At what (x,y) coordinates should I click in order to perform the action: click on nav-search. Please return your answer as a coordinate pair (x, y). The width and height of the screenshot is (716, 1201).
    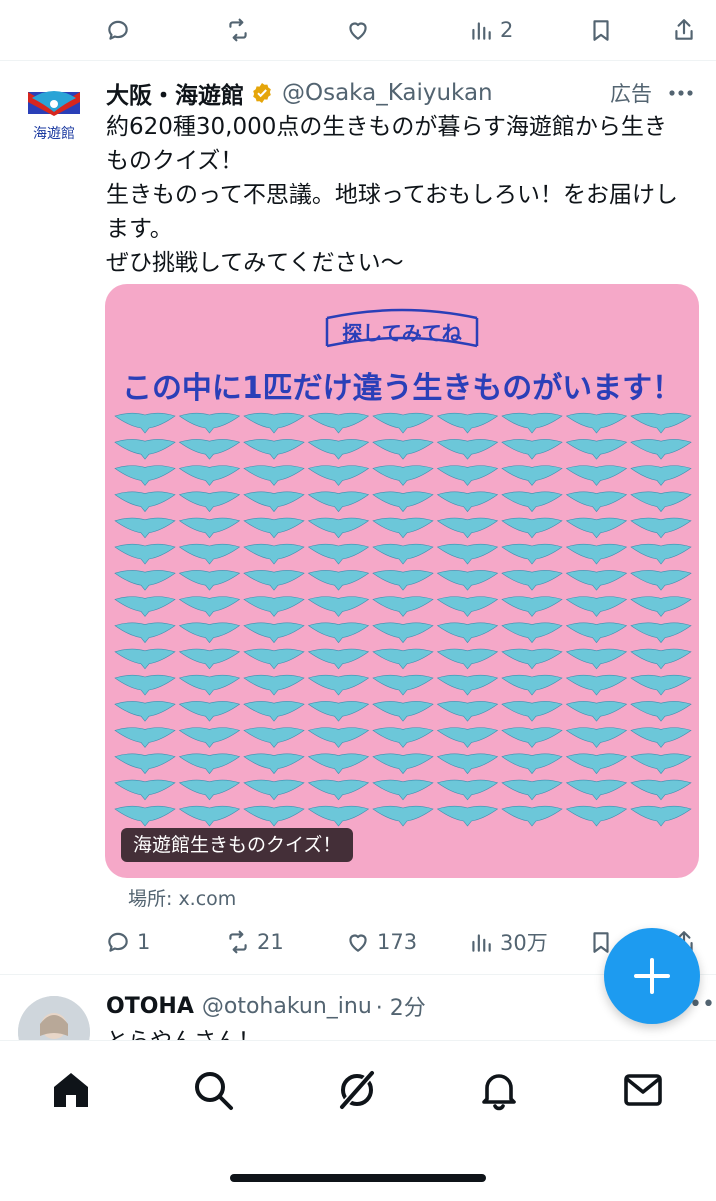
    Looking at the image, I should click on (213, 1090).